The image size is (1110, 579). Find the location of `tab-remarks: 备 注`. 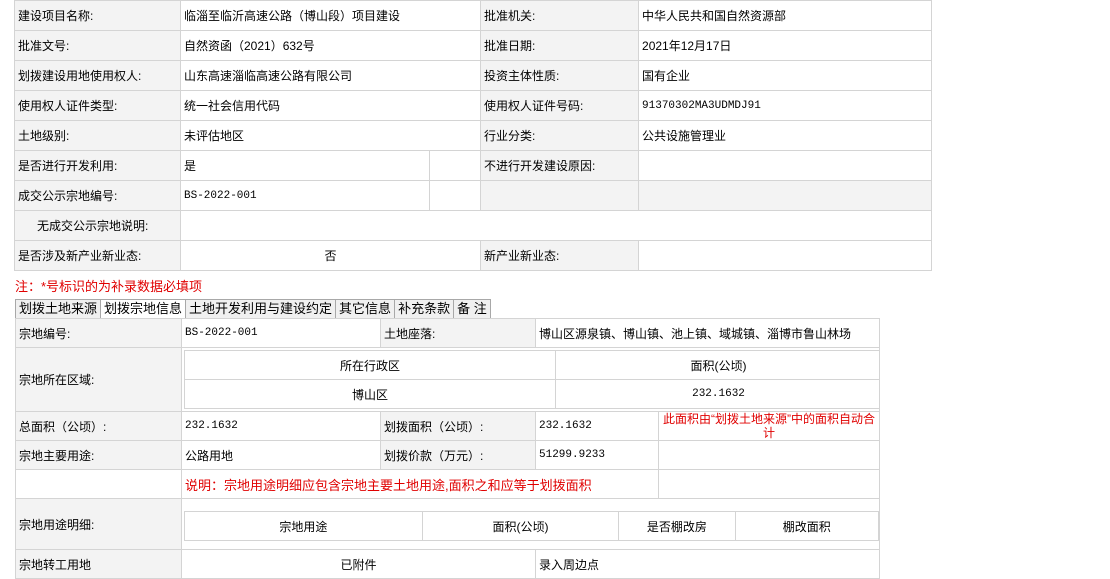

tab-remarks: 备 注 is located at coordinates (472, 309).